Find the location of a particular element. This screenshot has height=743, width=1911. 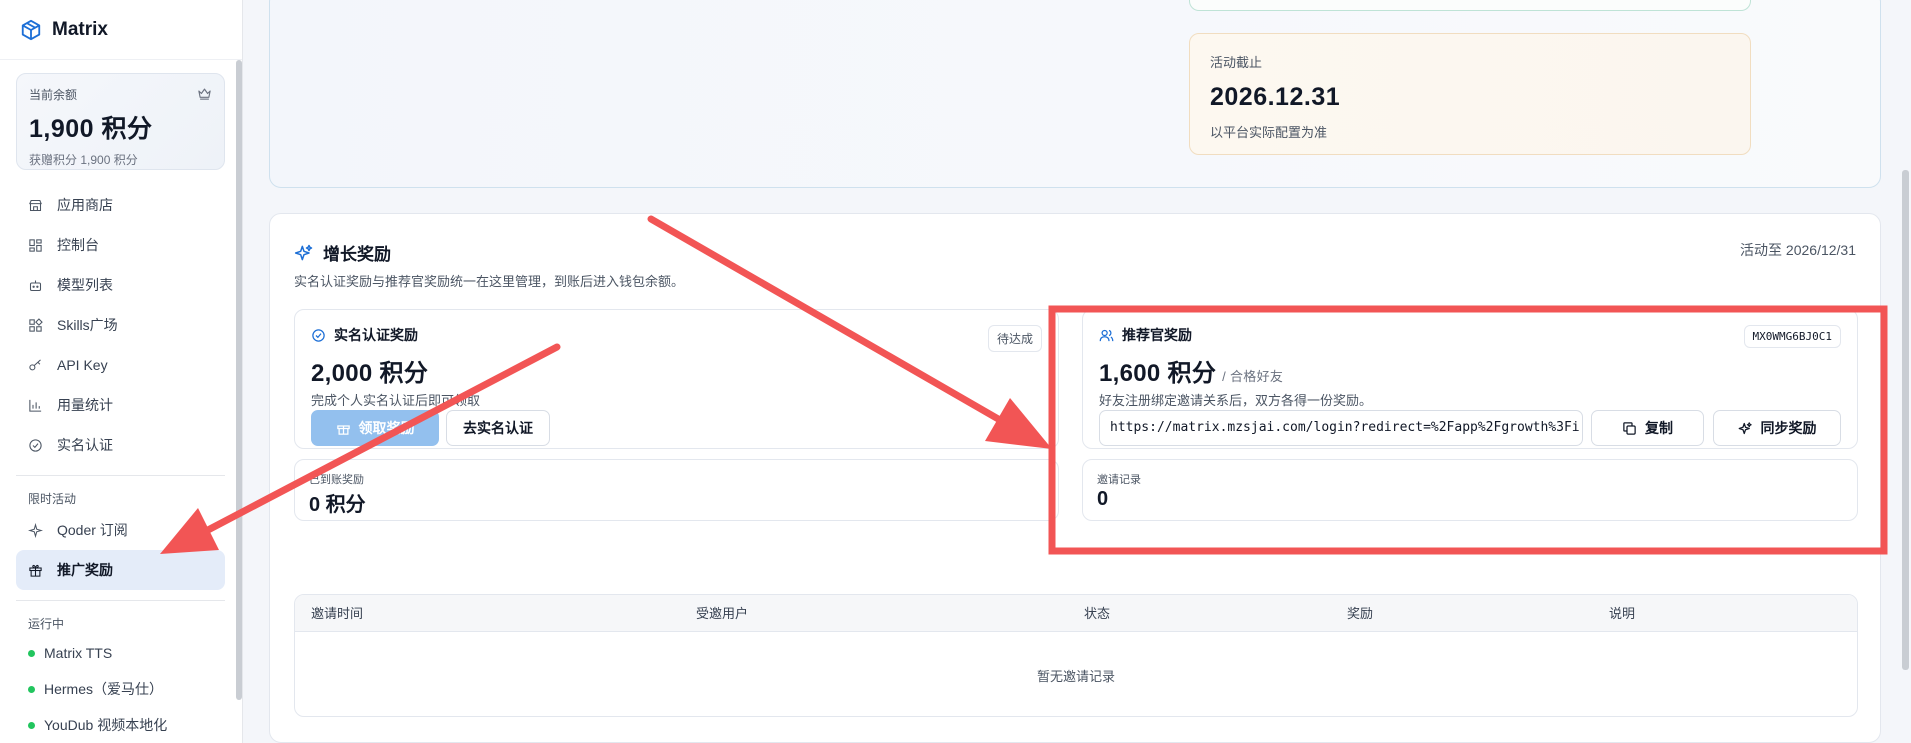

column-header: 说明 is located at coordinates (1622, 613).